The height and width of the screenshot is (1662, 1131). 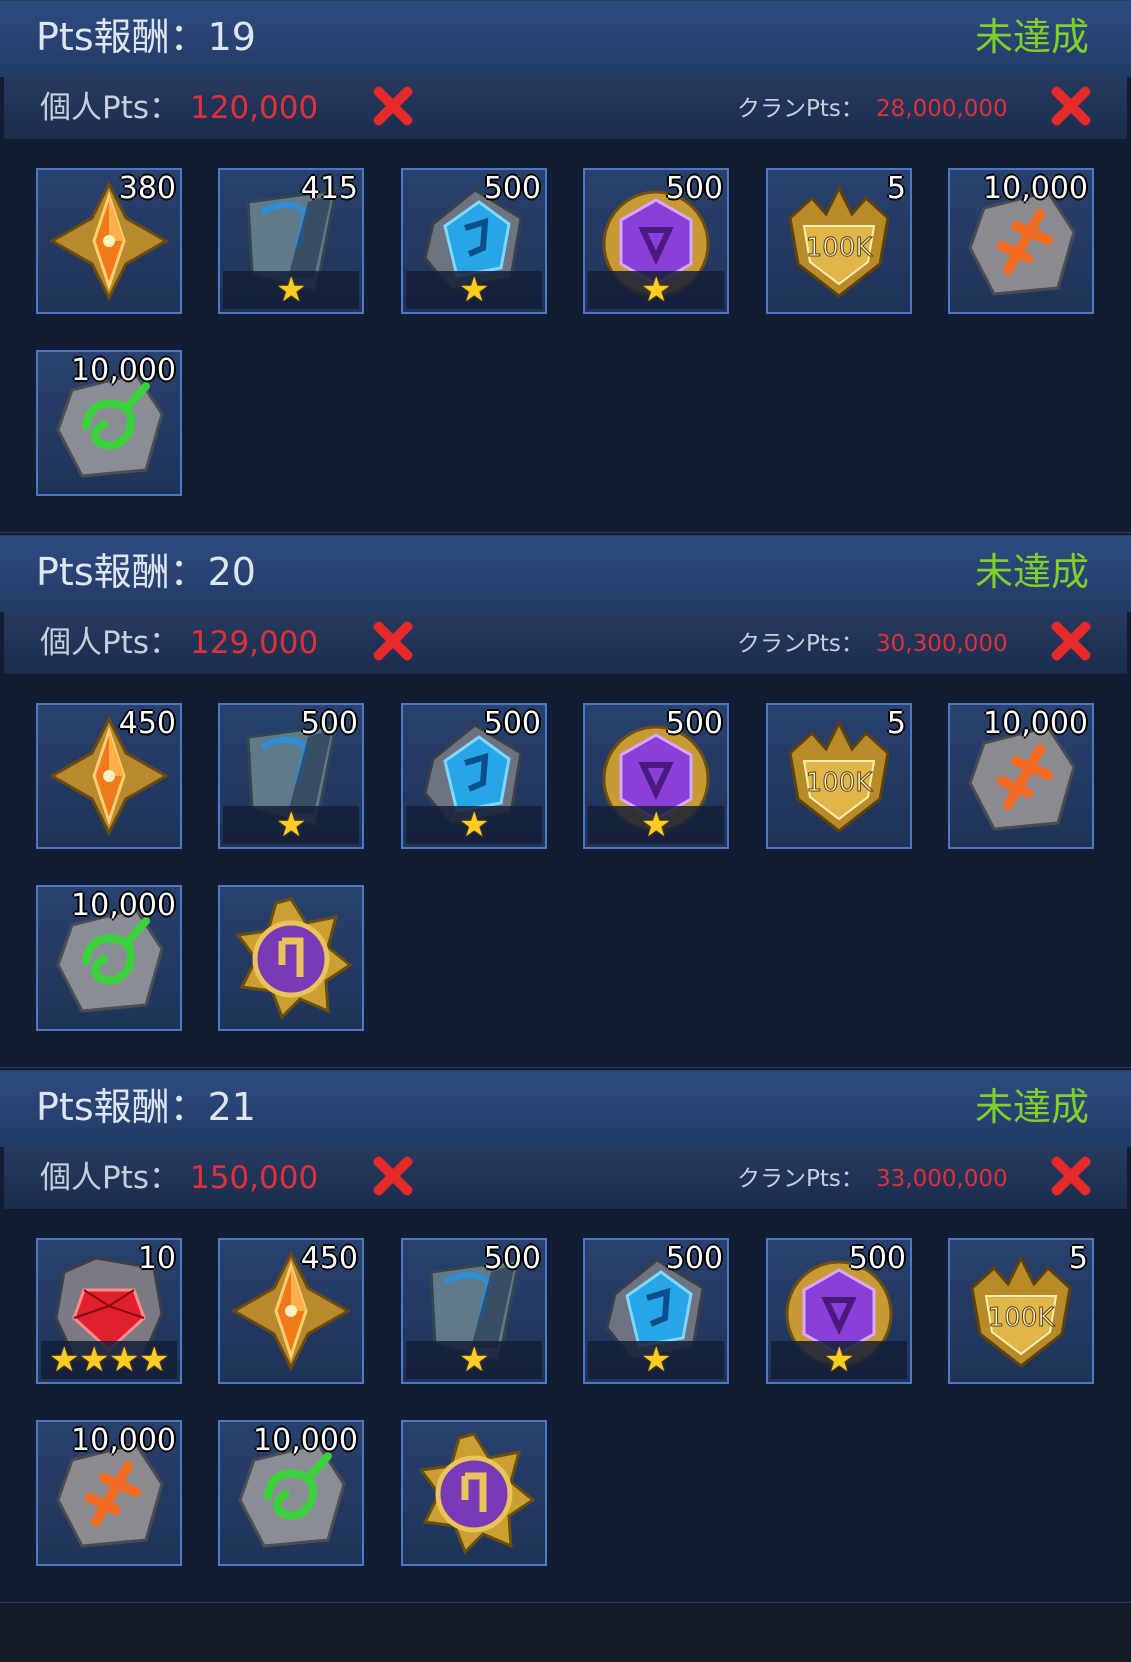 I want to click on tier-title: Pts報酬：20, so click(x=146, y=572).